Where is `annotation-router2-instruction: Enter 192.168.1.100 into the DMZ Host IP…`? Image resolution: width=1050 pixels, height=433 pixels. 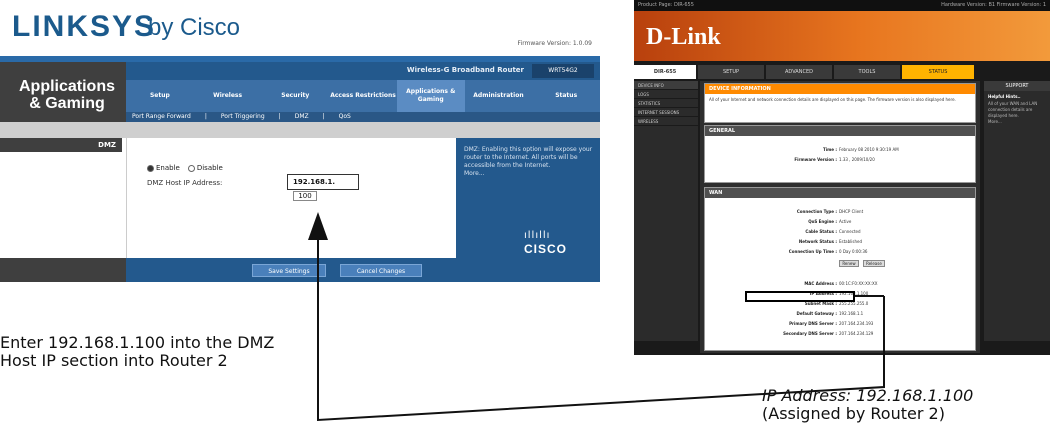 annotation-router2-instruction: Enter 192.168.1.100 into the DMZ Host IP… is located at coordinates (160, 352).